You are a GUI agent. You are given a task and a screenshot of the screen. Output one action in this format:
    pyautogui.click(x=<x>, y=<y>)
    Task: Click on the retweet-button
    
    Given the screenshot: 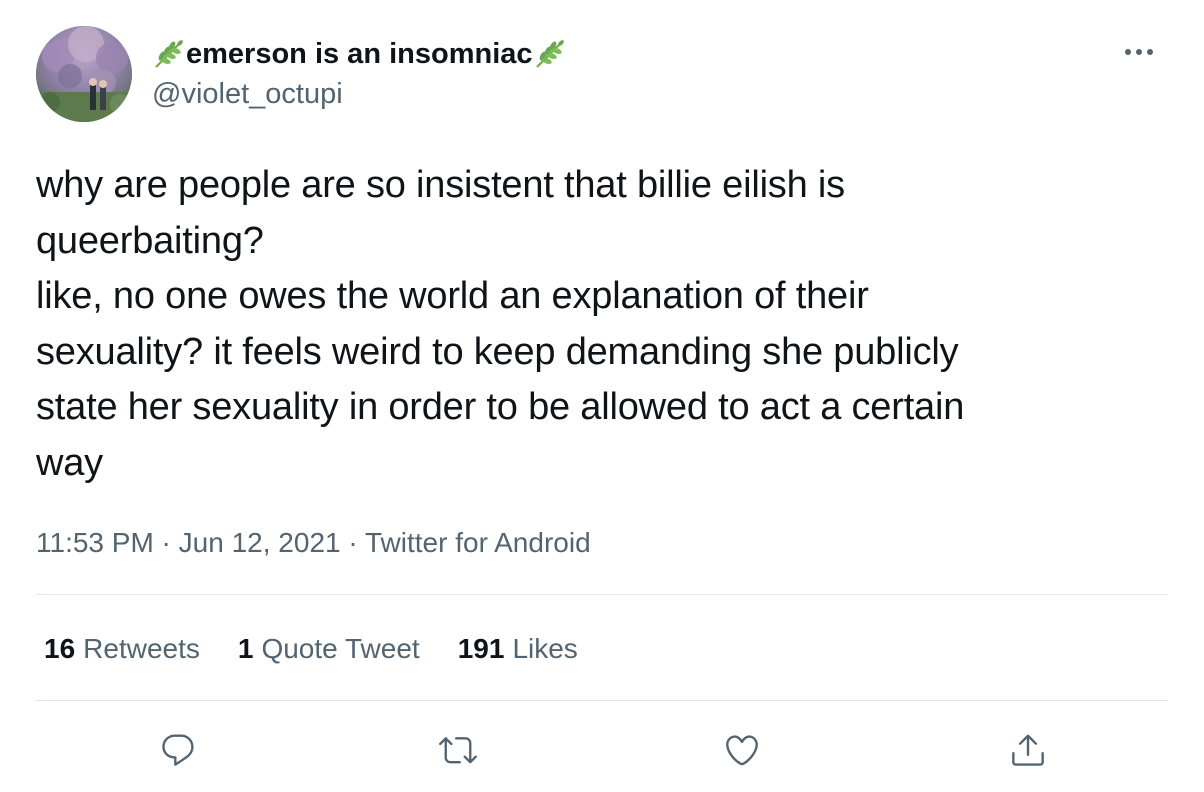 What is the action you would take?
    pyautogui.click(x=458, y=750)
    